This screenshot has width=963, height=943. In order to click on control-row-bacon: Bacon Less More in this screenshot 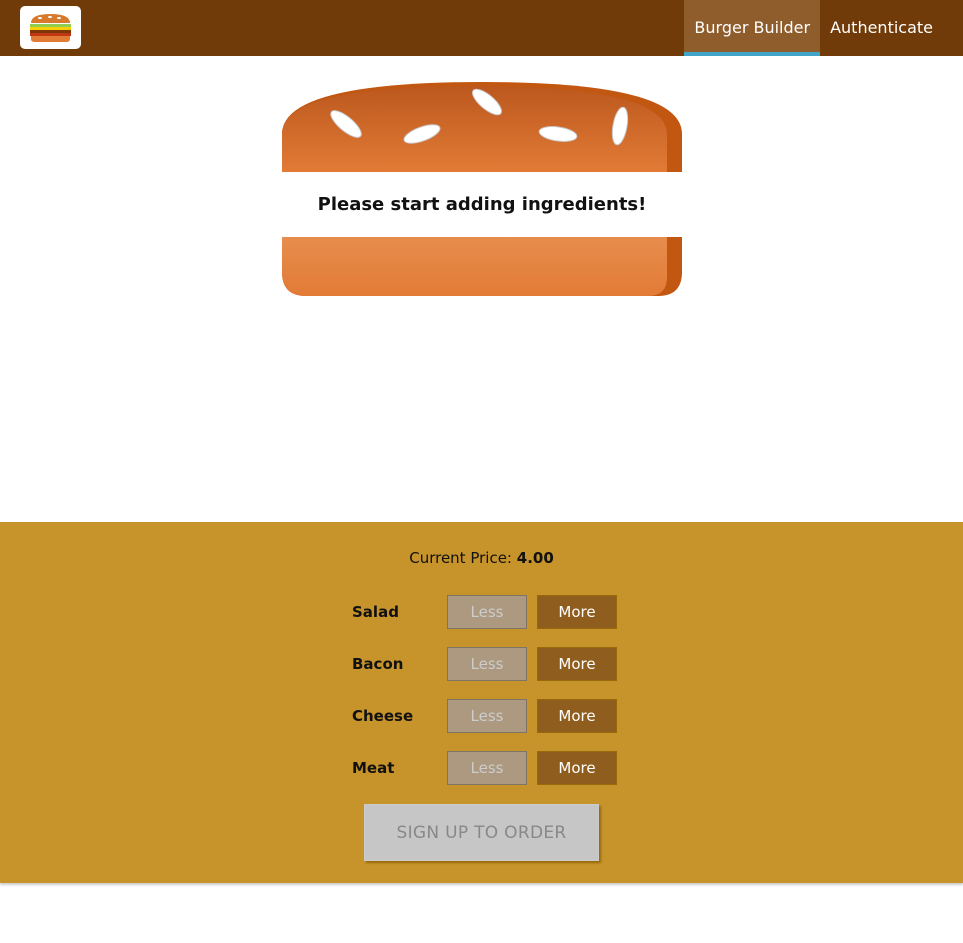, I will do `click(484, 664)`.